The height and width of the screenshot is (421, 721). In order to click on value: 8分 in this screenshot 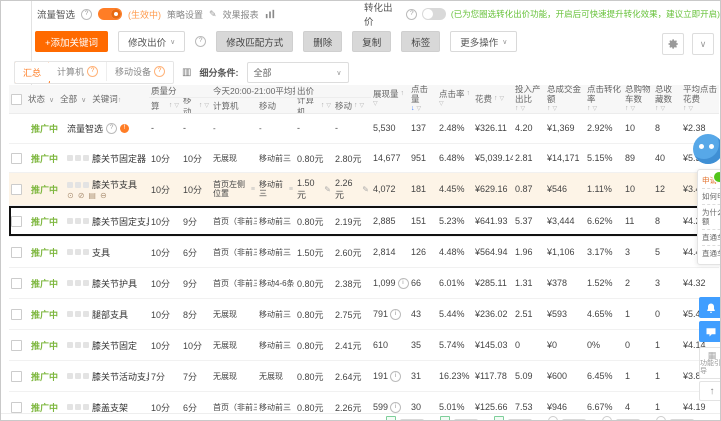, I will do `click(190, 314)`.